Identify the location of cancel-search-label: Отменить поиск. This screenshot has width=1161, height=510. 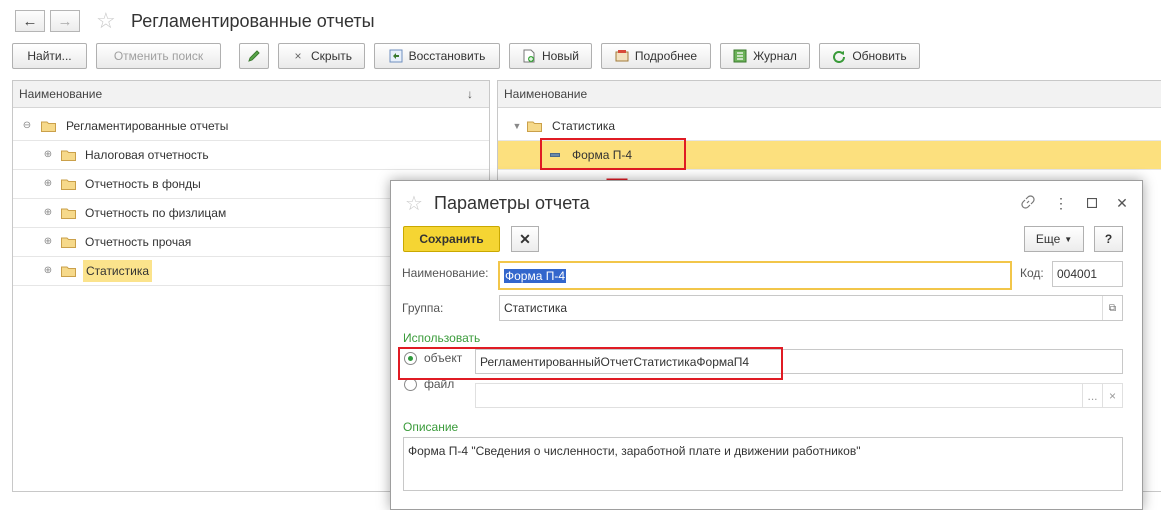
(158, 56).